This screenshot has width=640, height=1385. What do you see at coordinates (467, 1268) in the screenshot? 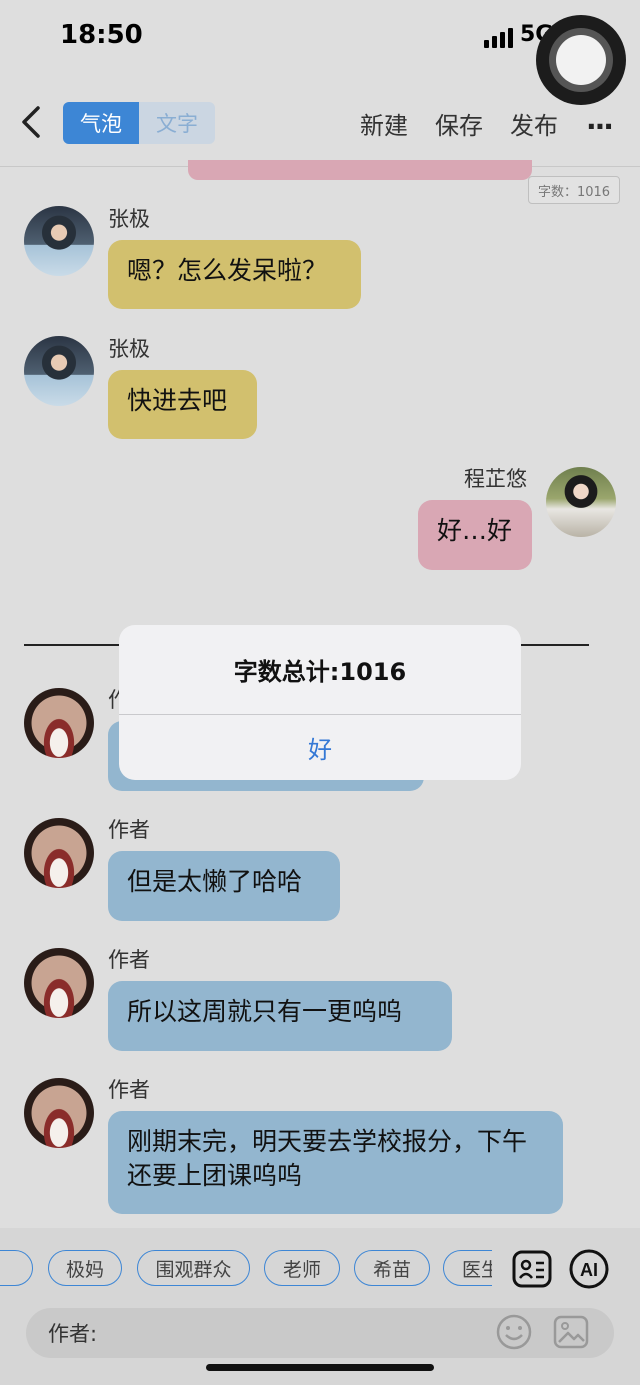
I see `role-chip: 医生` at bounding box center [467, 1268].